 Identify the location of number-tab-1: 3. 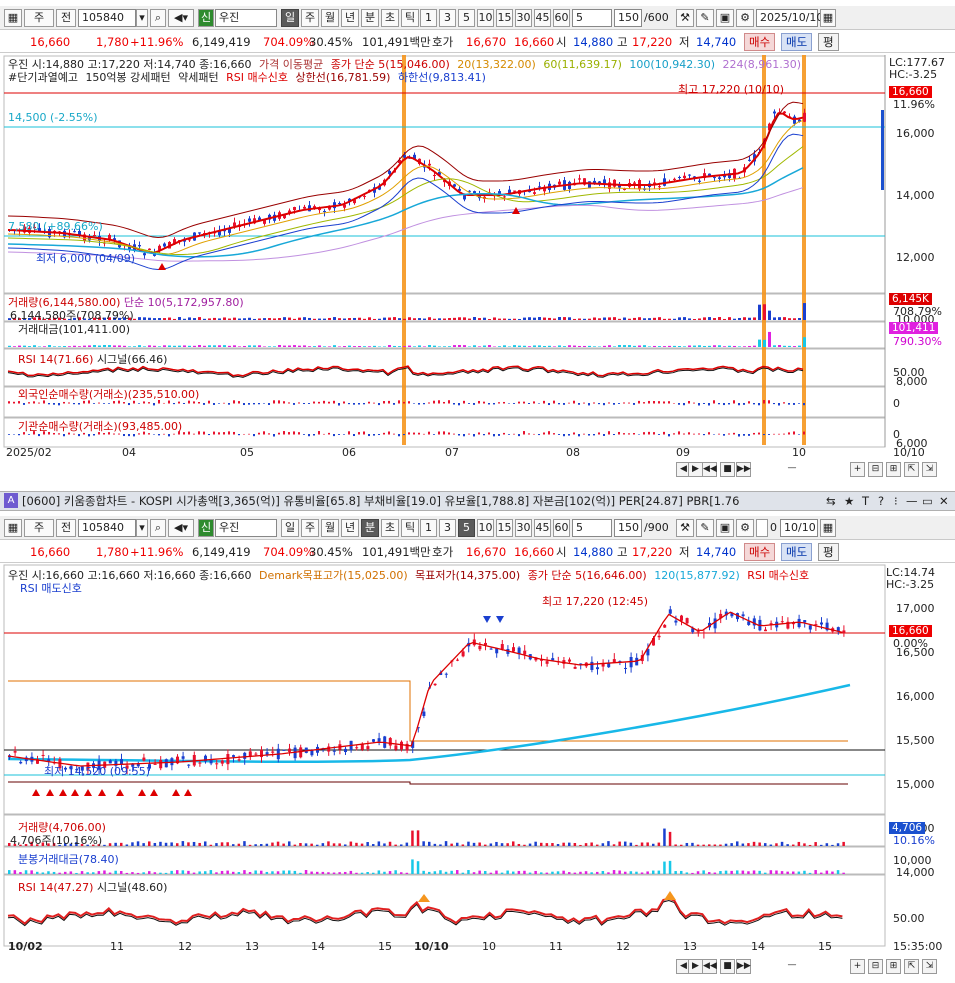
(447, 18).